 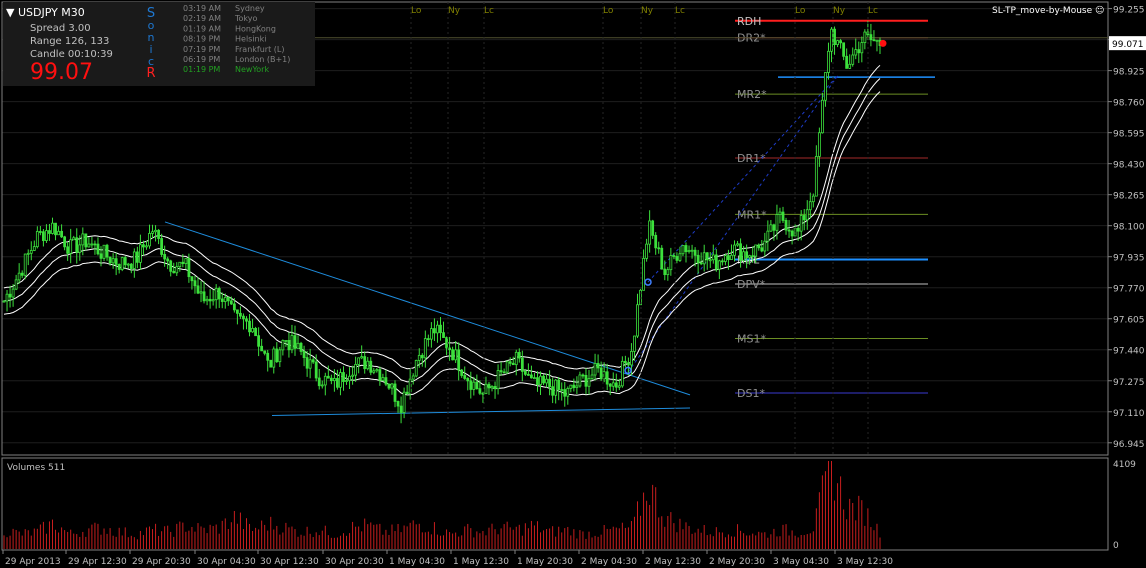 I want to click on session-time: 06:19 PM, so click(x=201, y=59).